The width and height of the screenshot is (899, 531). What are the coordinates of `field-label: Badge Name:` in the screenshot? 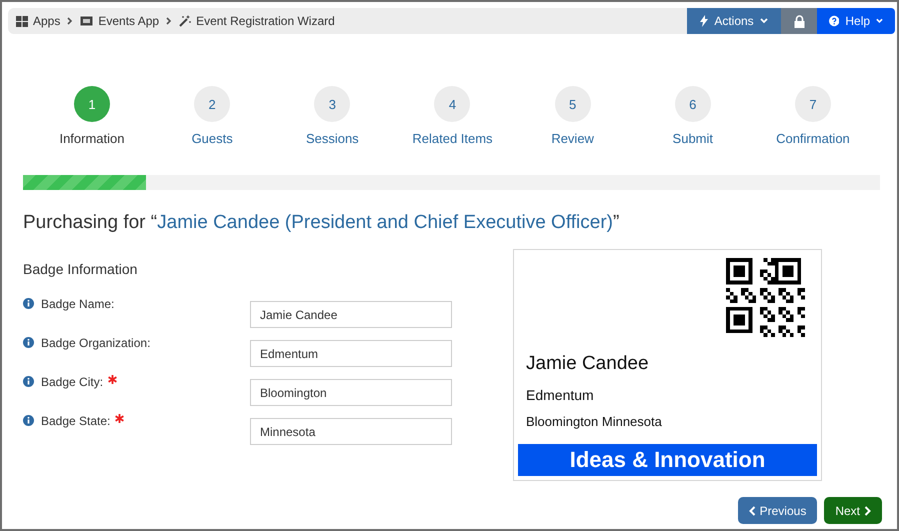 It's located at (77, 304).